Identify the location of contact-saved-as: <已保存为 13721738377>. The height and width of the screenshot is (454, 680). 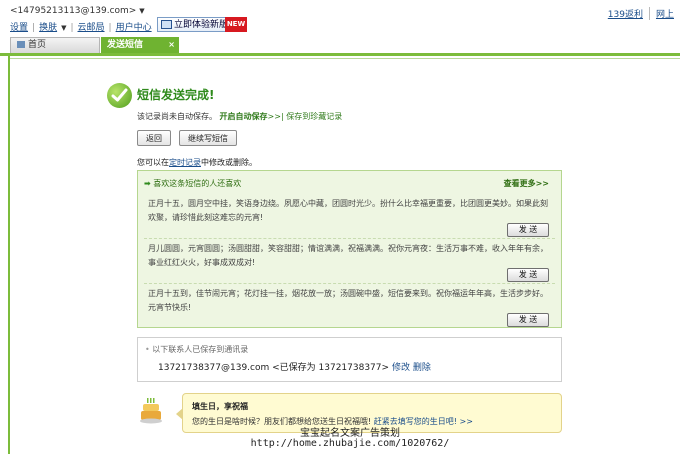
(331, 368).